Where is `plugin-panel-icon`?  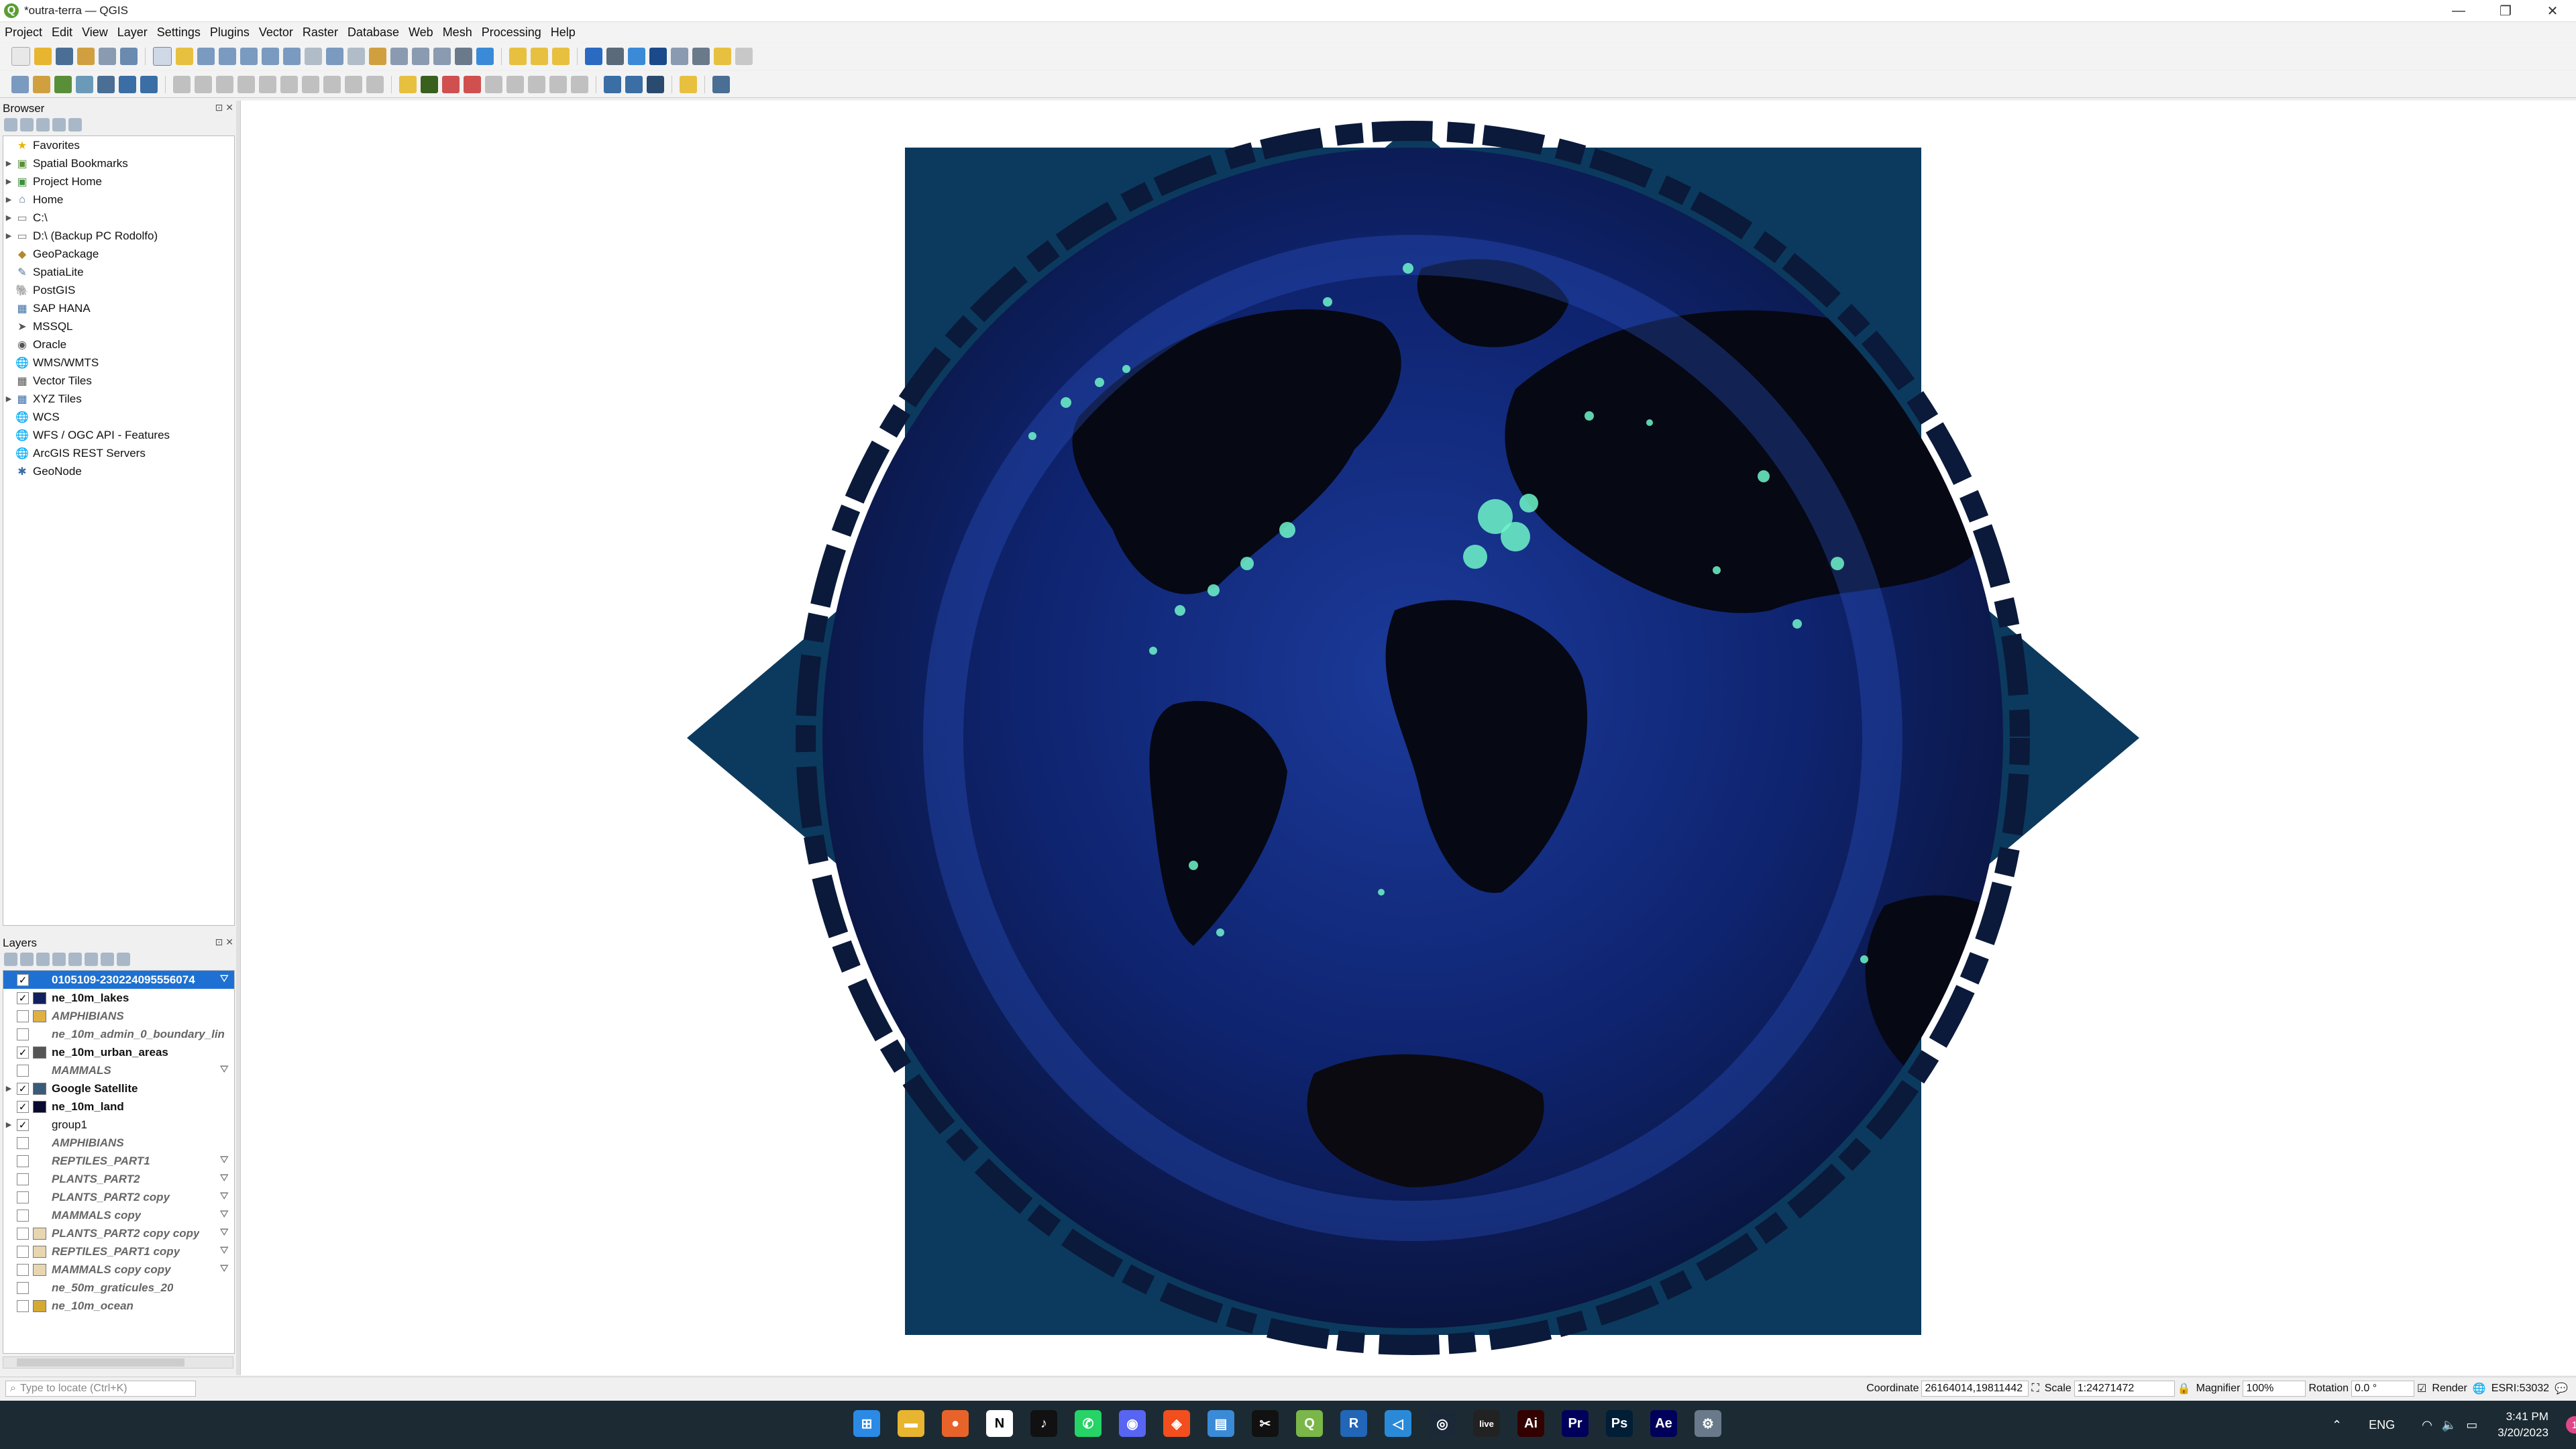 plugin-panel-icon is located at coordinates (721, 84).